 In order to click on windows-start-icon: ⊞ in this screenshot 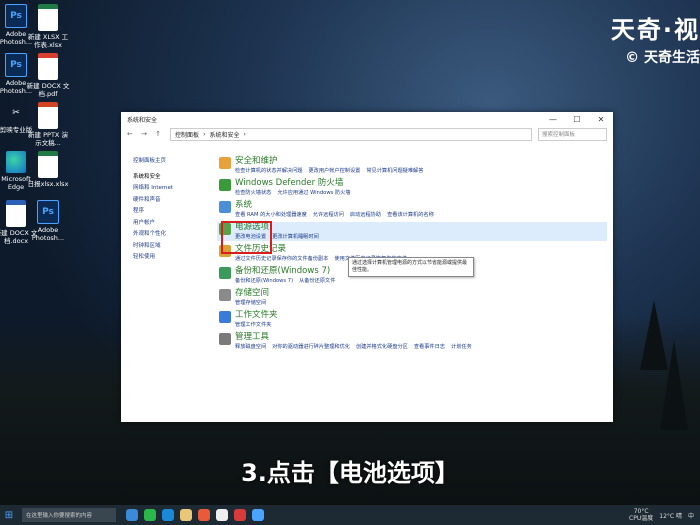, I will do `click(9, 515)`.